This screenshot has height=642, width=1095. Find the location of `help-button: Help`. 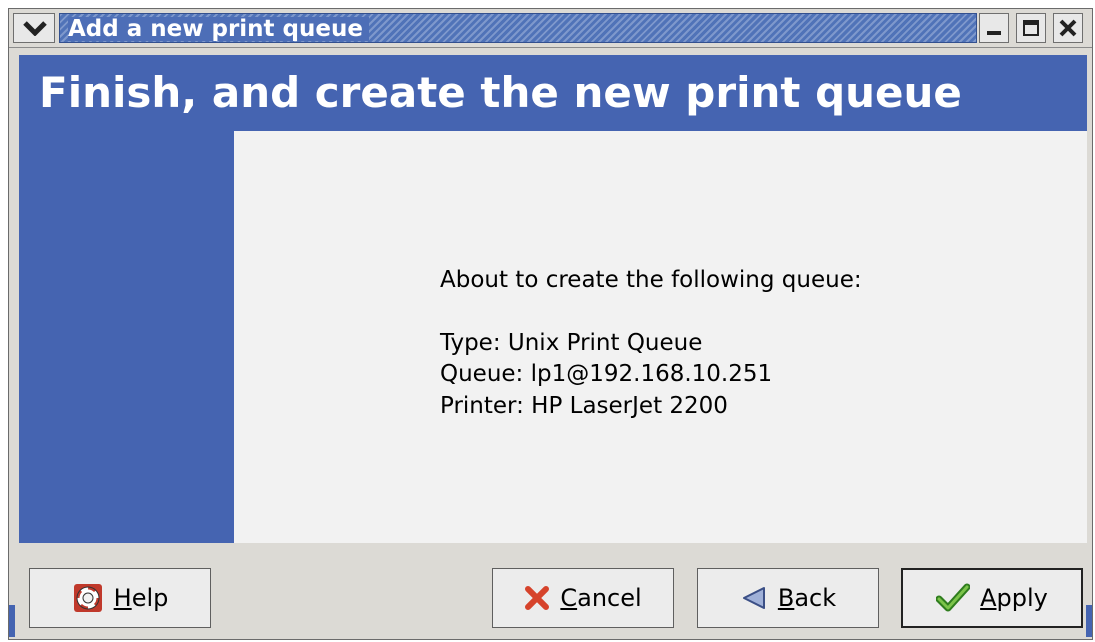

help-button: Help is located at coordinates (120, 598).